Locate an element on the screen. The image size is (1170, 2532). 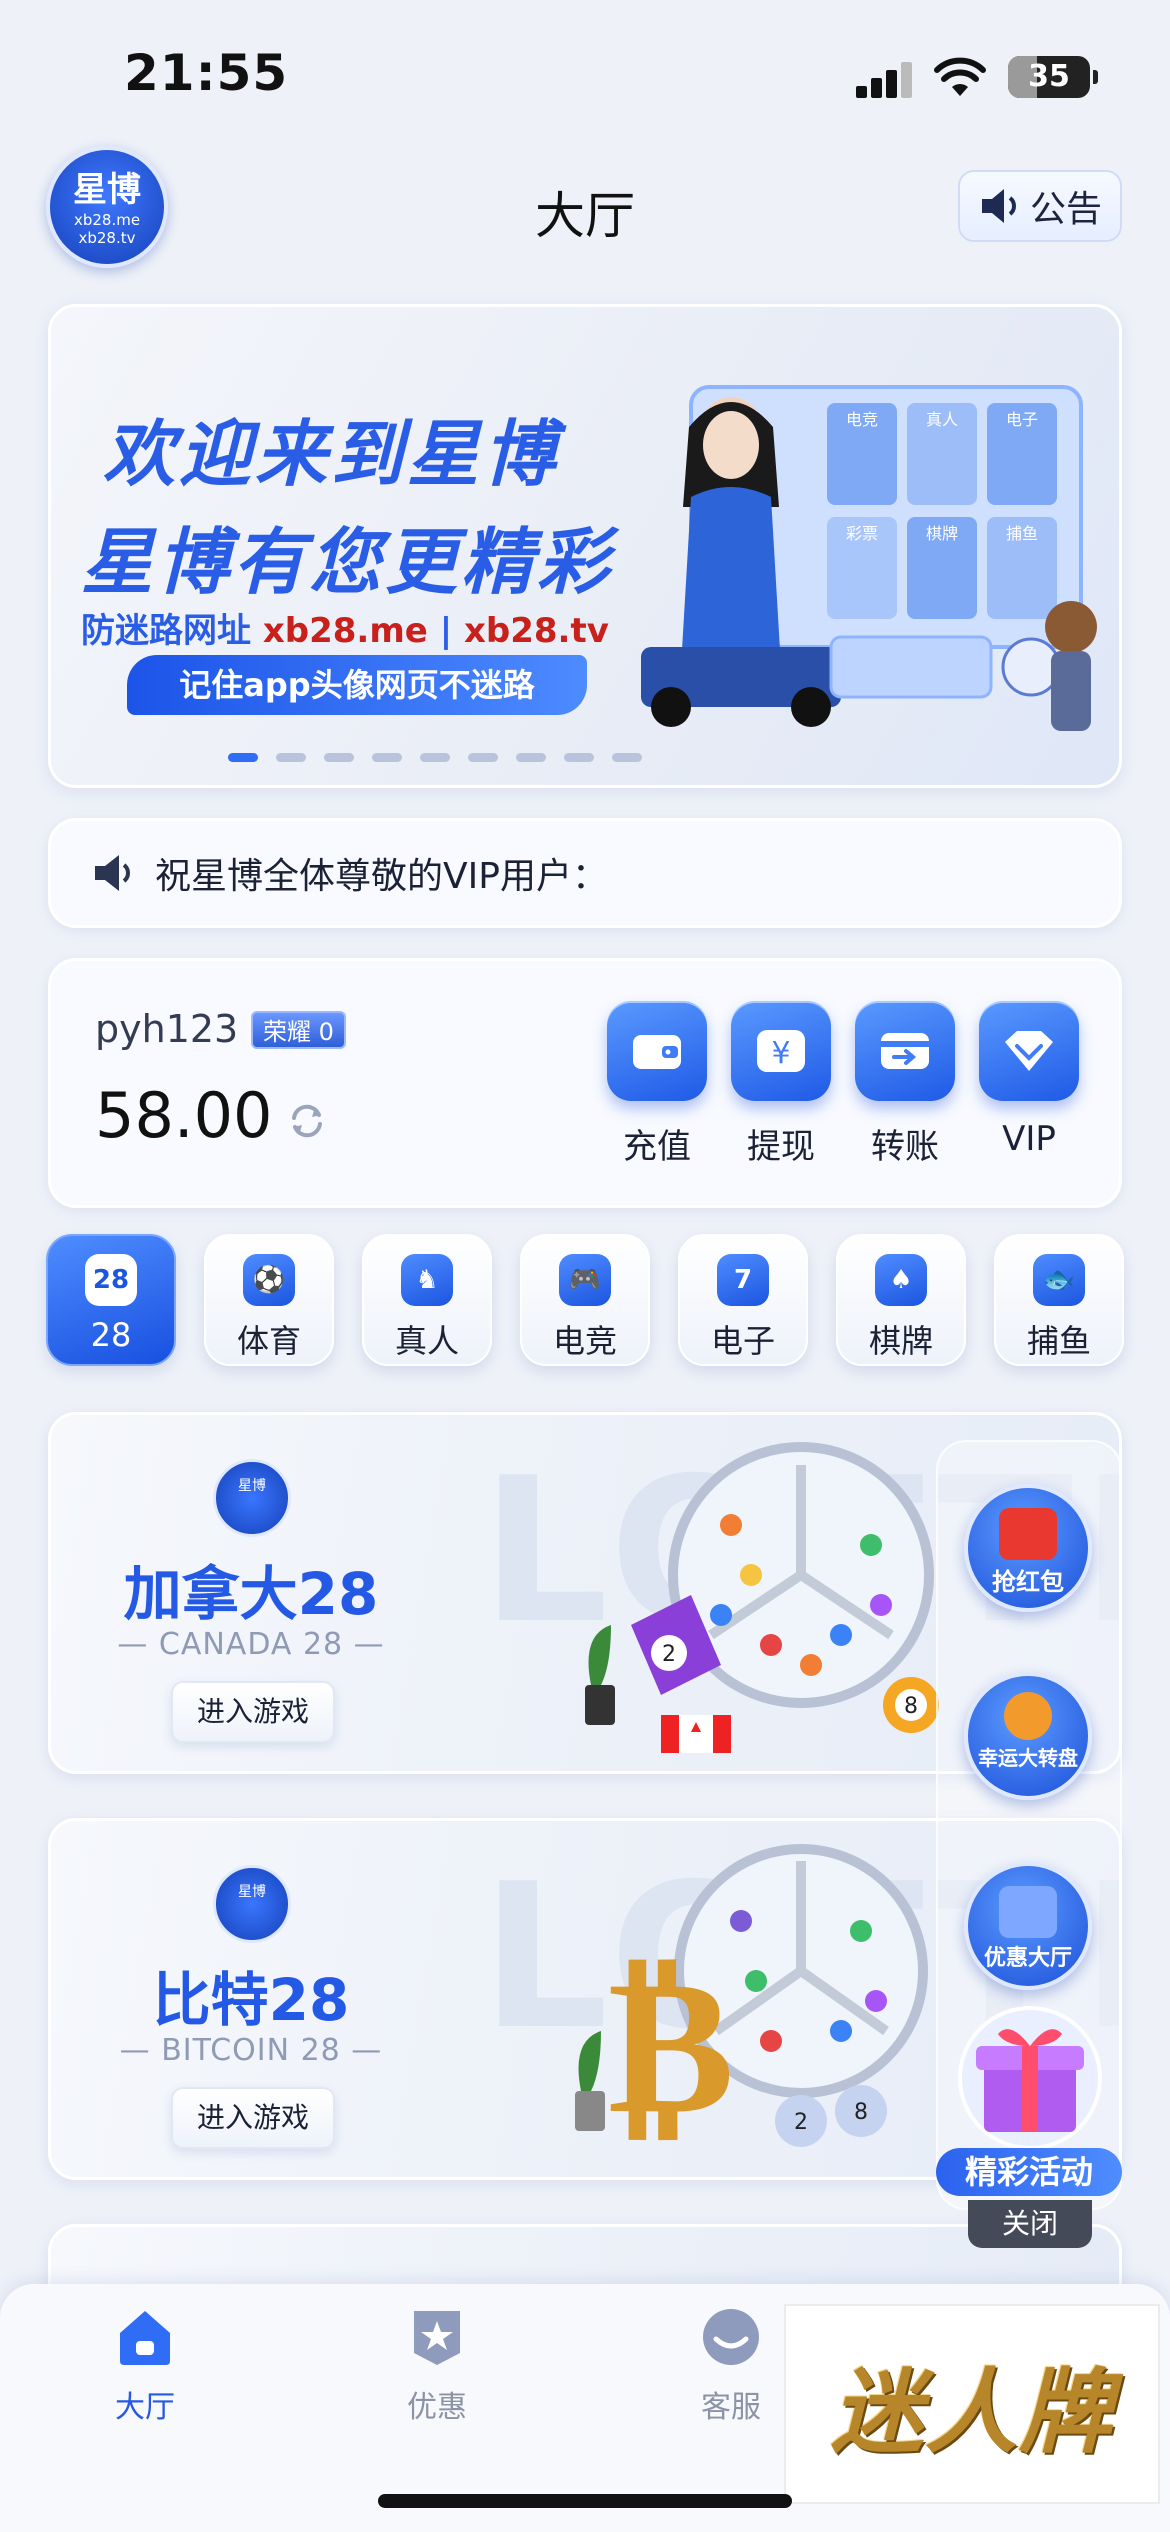
tab-label: 大厅 is located at coordinates (145, 2407).